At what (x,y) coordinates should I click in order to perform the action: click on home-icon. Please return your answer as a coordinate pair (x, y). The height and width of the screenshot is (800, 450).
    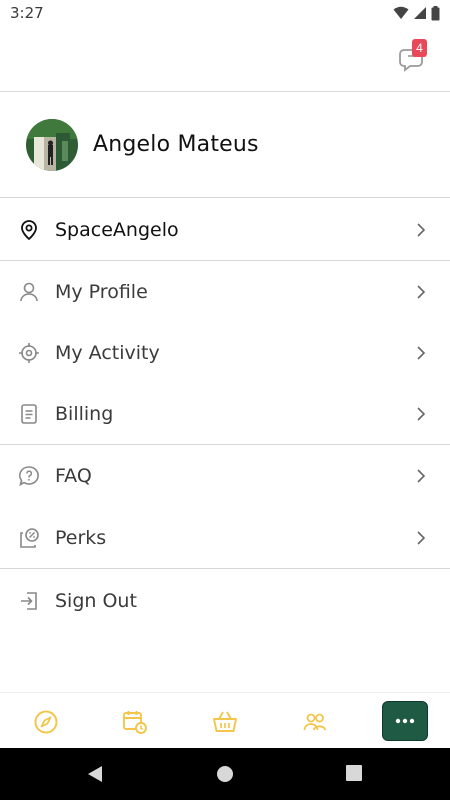
    Looking at the image, I should click on (225, 774).